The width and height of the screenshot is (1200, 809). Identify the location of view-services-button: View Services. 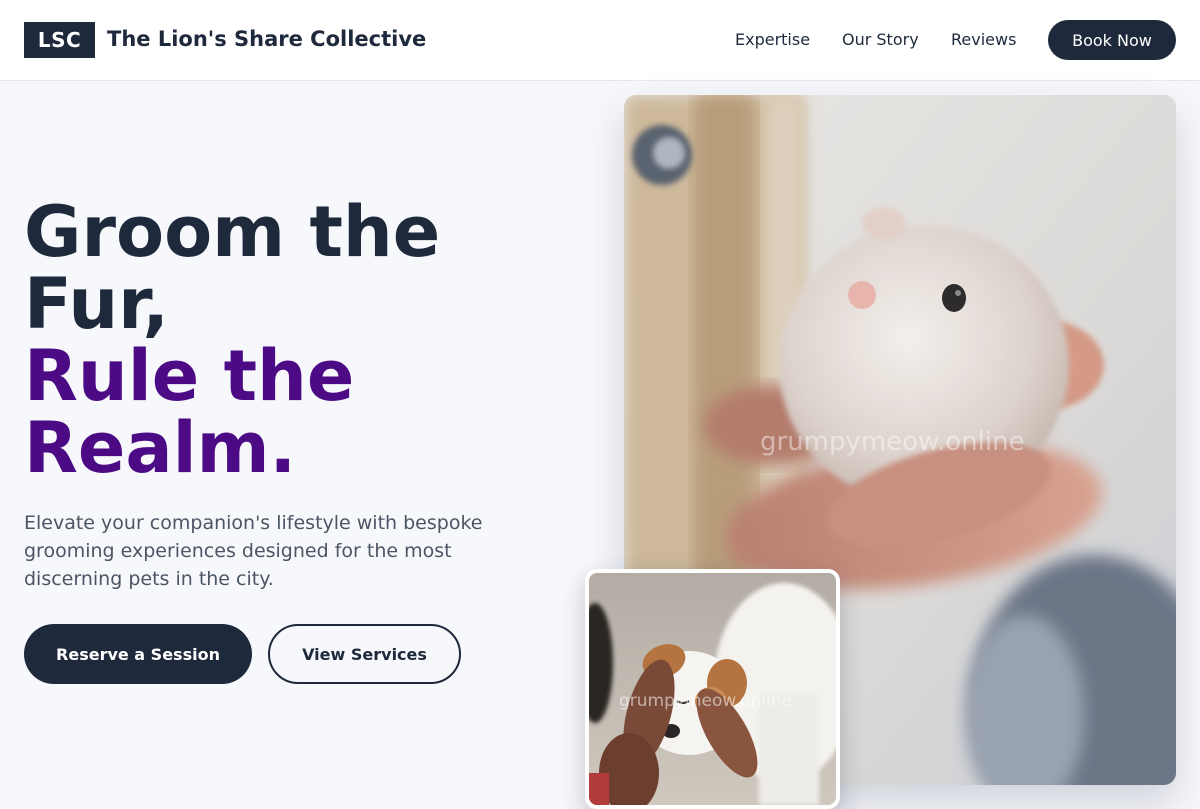
(364, 654).